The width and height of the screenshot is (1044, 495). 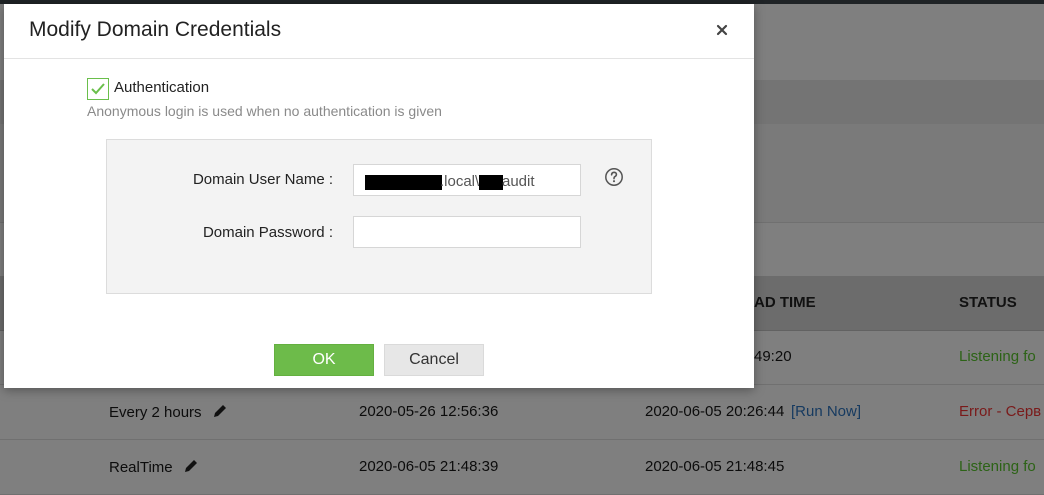 What do you see at coordinates (324, 360) in the screenshot?
I see `ok-button: OK` at bounding box center [324, 360].